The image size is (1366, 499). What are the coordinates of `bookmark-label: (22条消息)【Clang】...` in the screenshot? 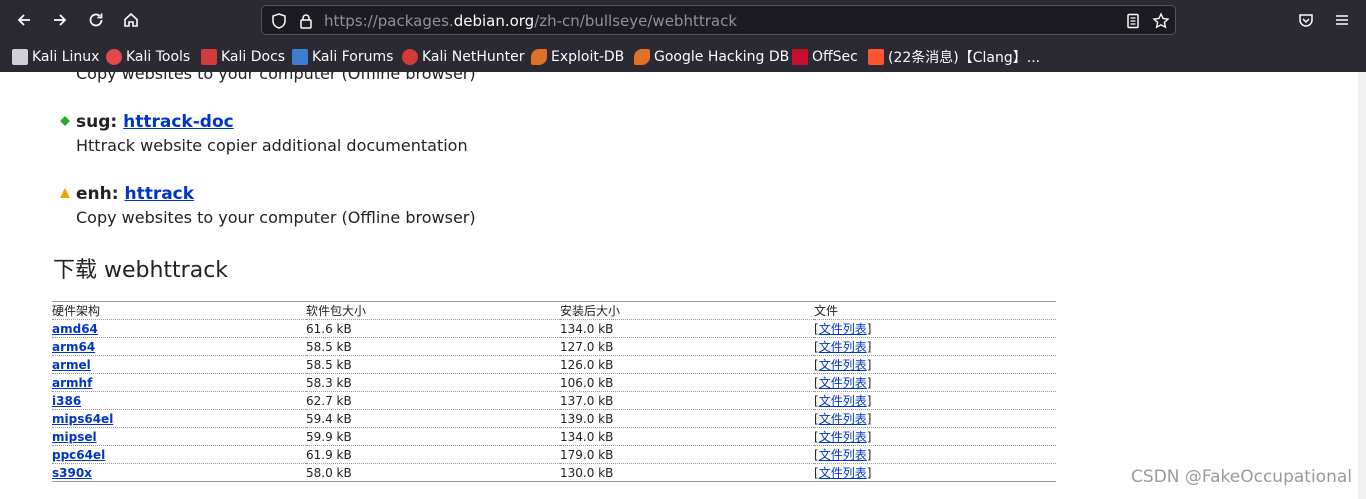 It's located at (964, 58).